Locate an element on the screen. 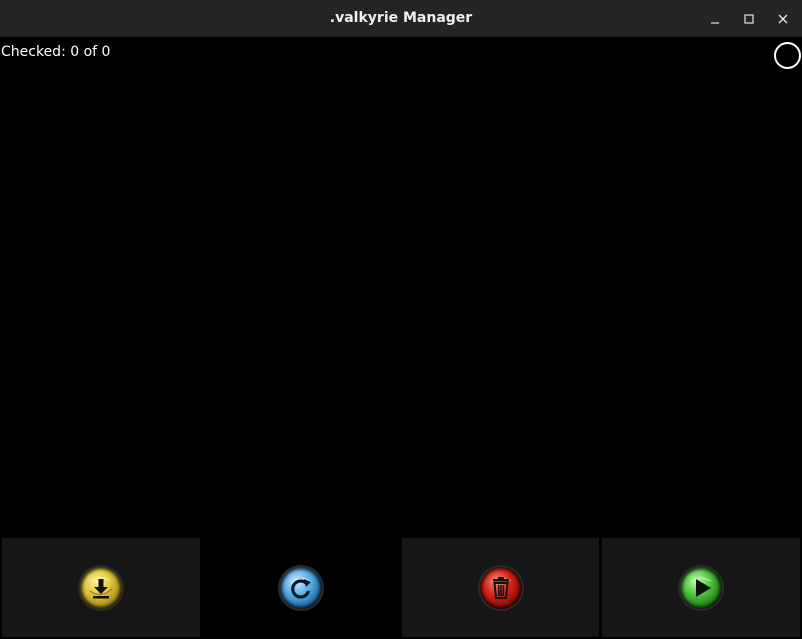 The width and height of the screenshot is (802, 639). title-bar: .valkyrie Manager is located at coordinates (401, 18).